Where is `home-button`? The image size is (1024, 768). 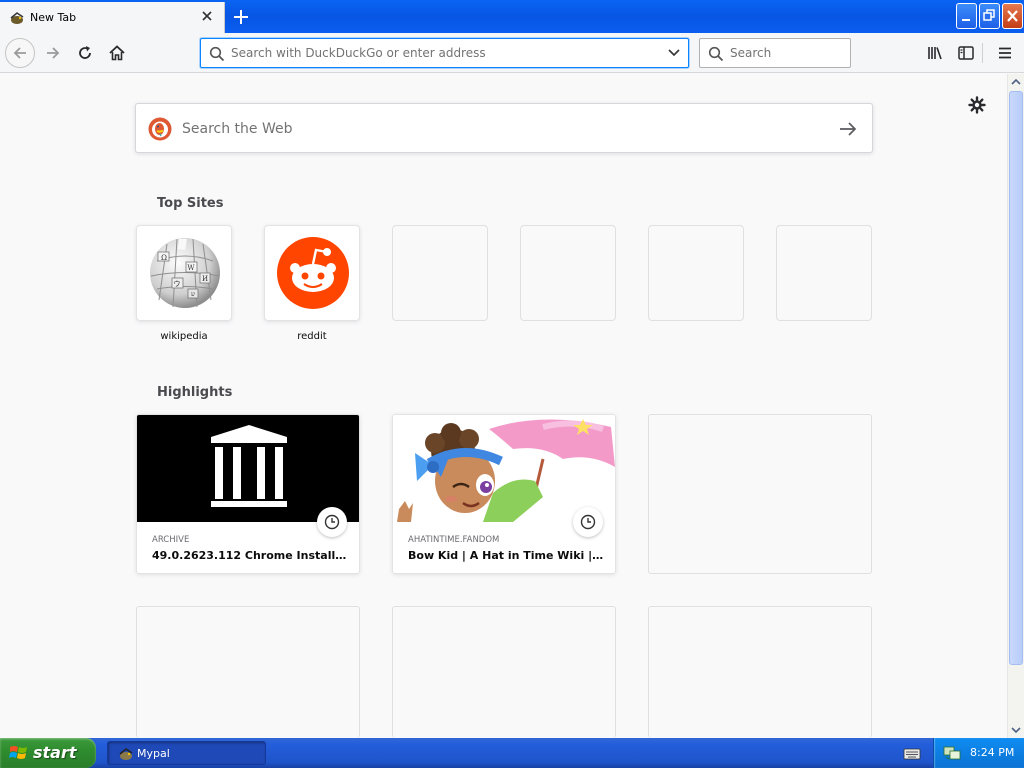
home-button is located at coordinates (117, 53).